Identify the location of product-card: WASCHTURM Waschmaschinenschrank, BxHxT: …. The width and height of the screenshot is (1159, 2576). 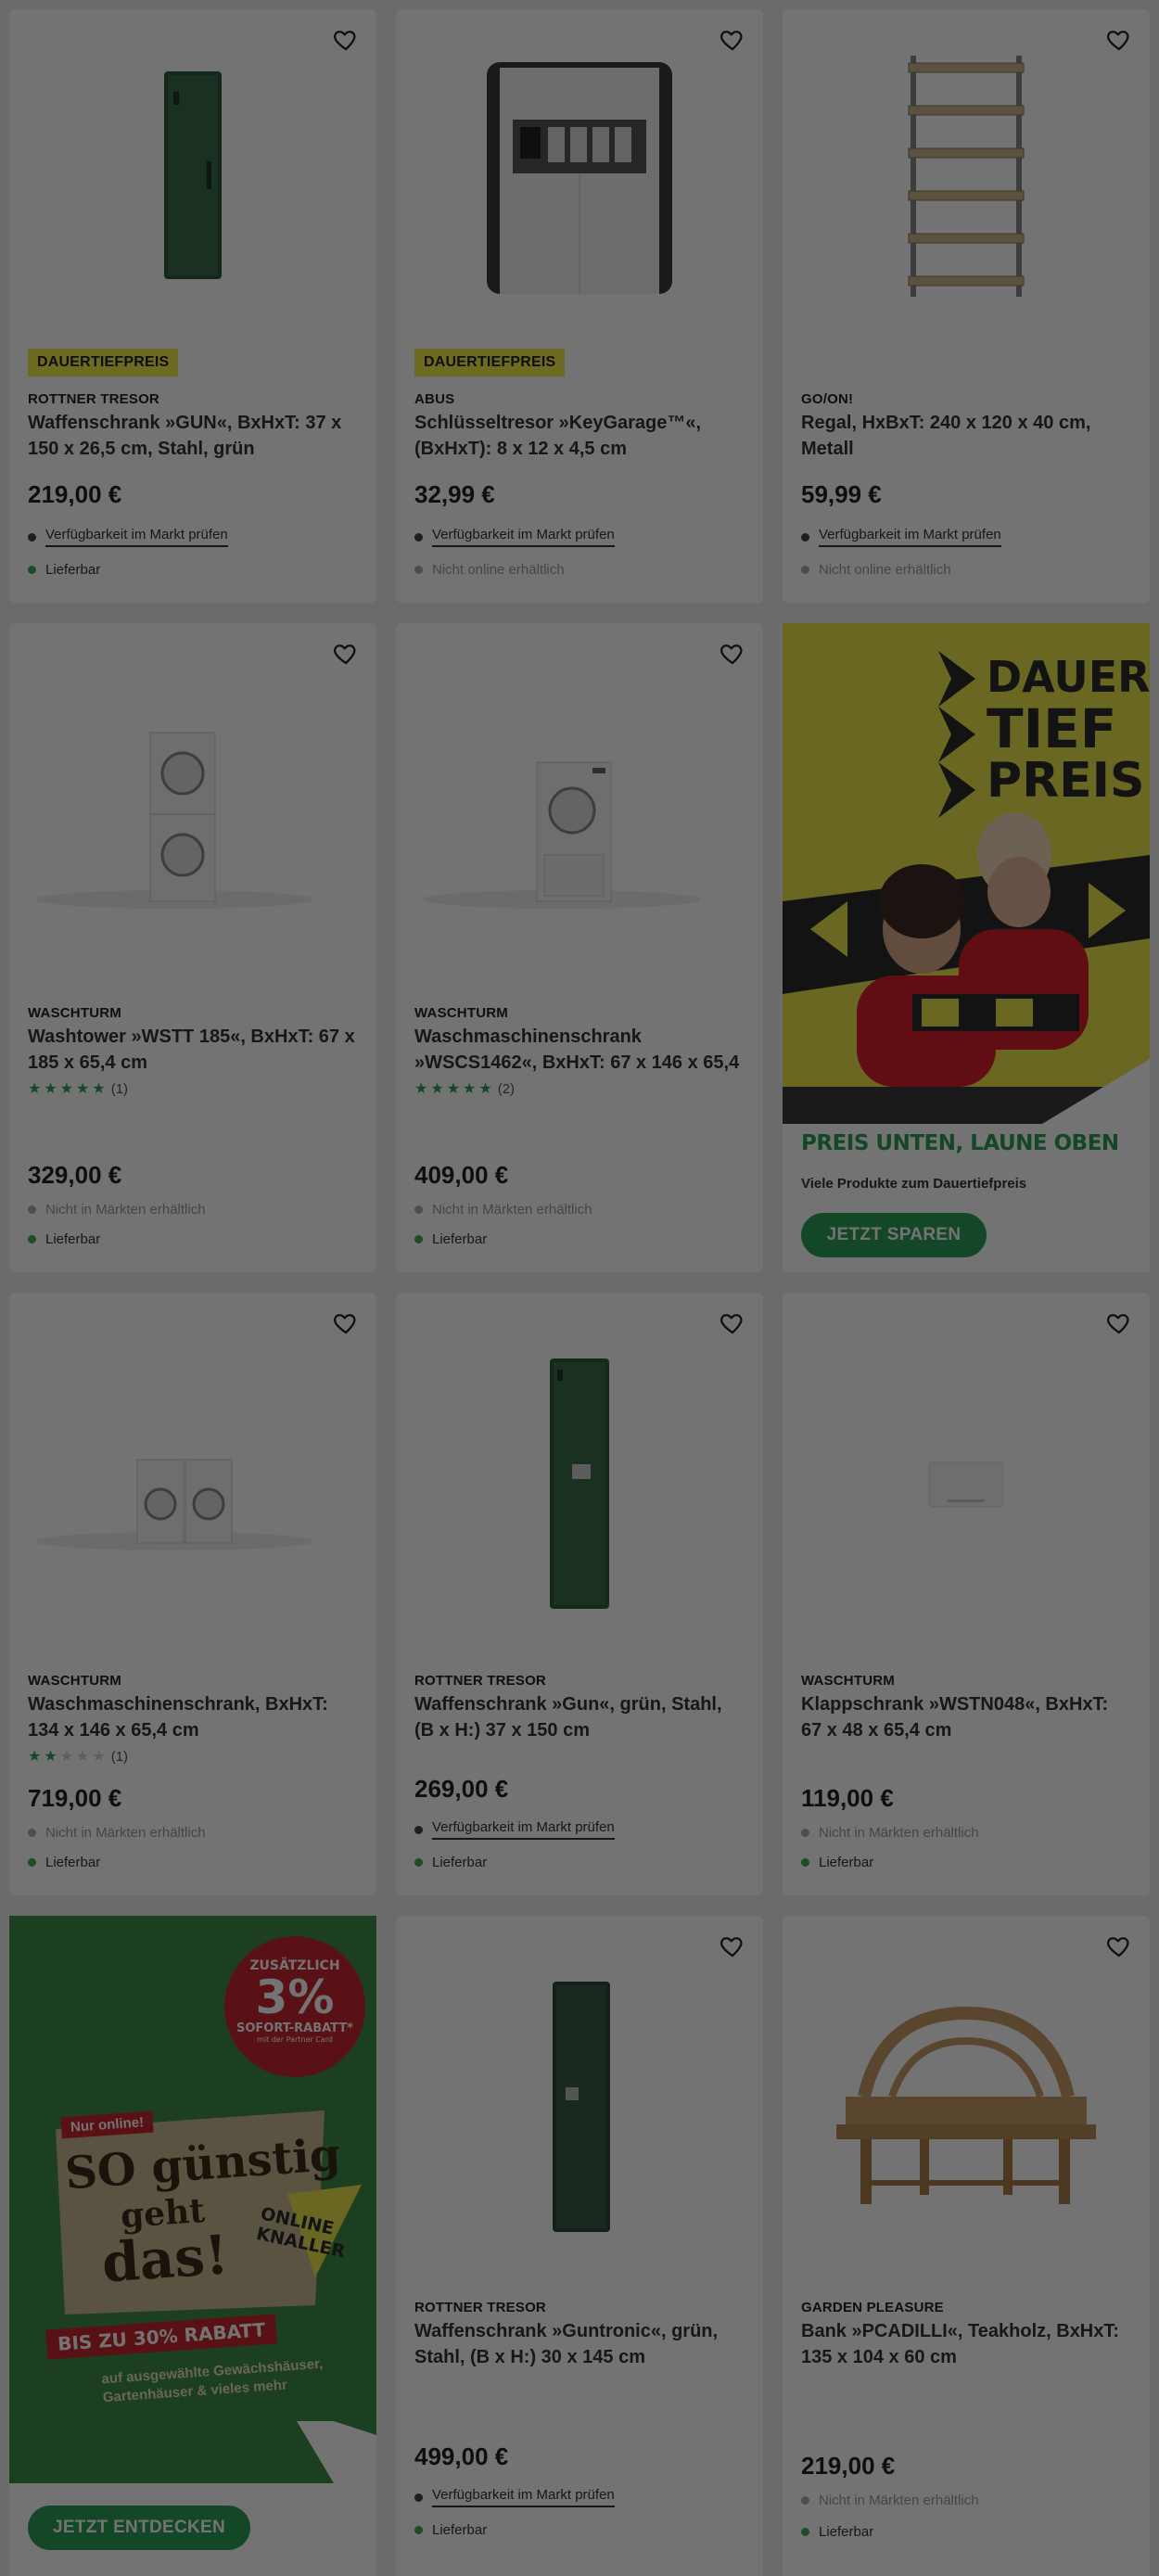
(192, 1594).